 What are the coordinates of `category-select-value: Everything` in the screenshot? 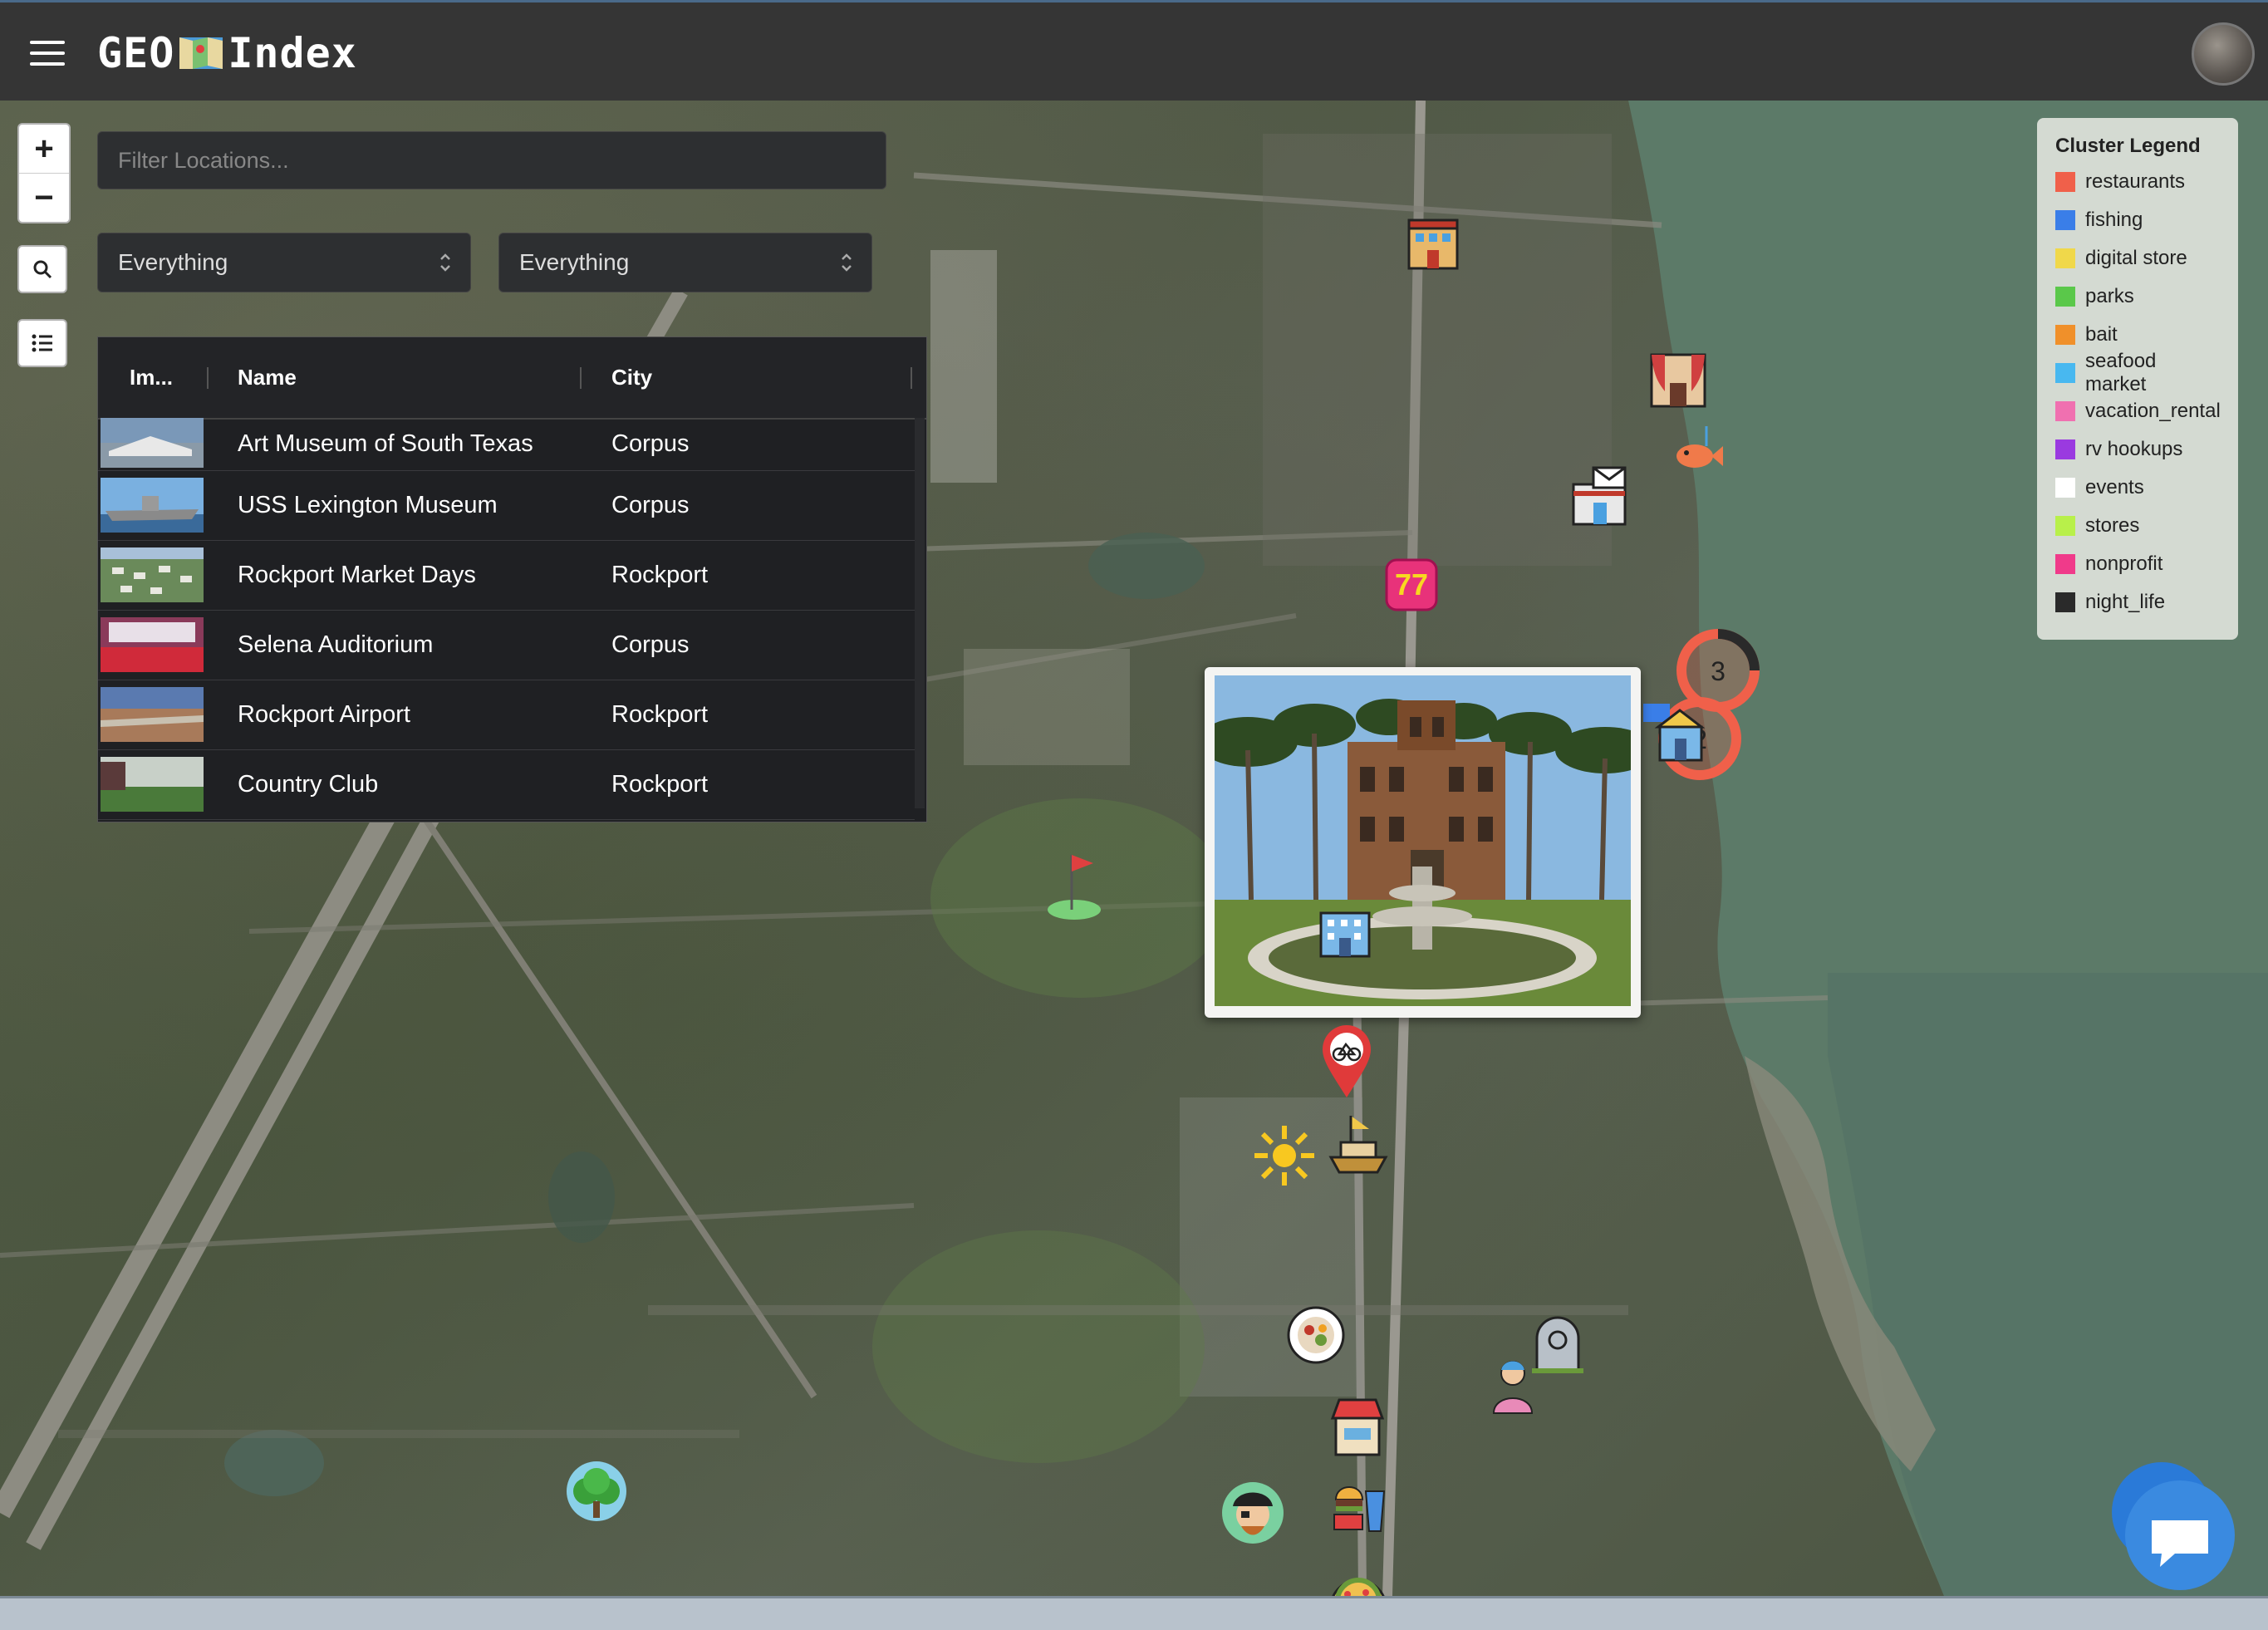 It's located at (173, 262).